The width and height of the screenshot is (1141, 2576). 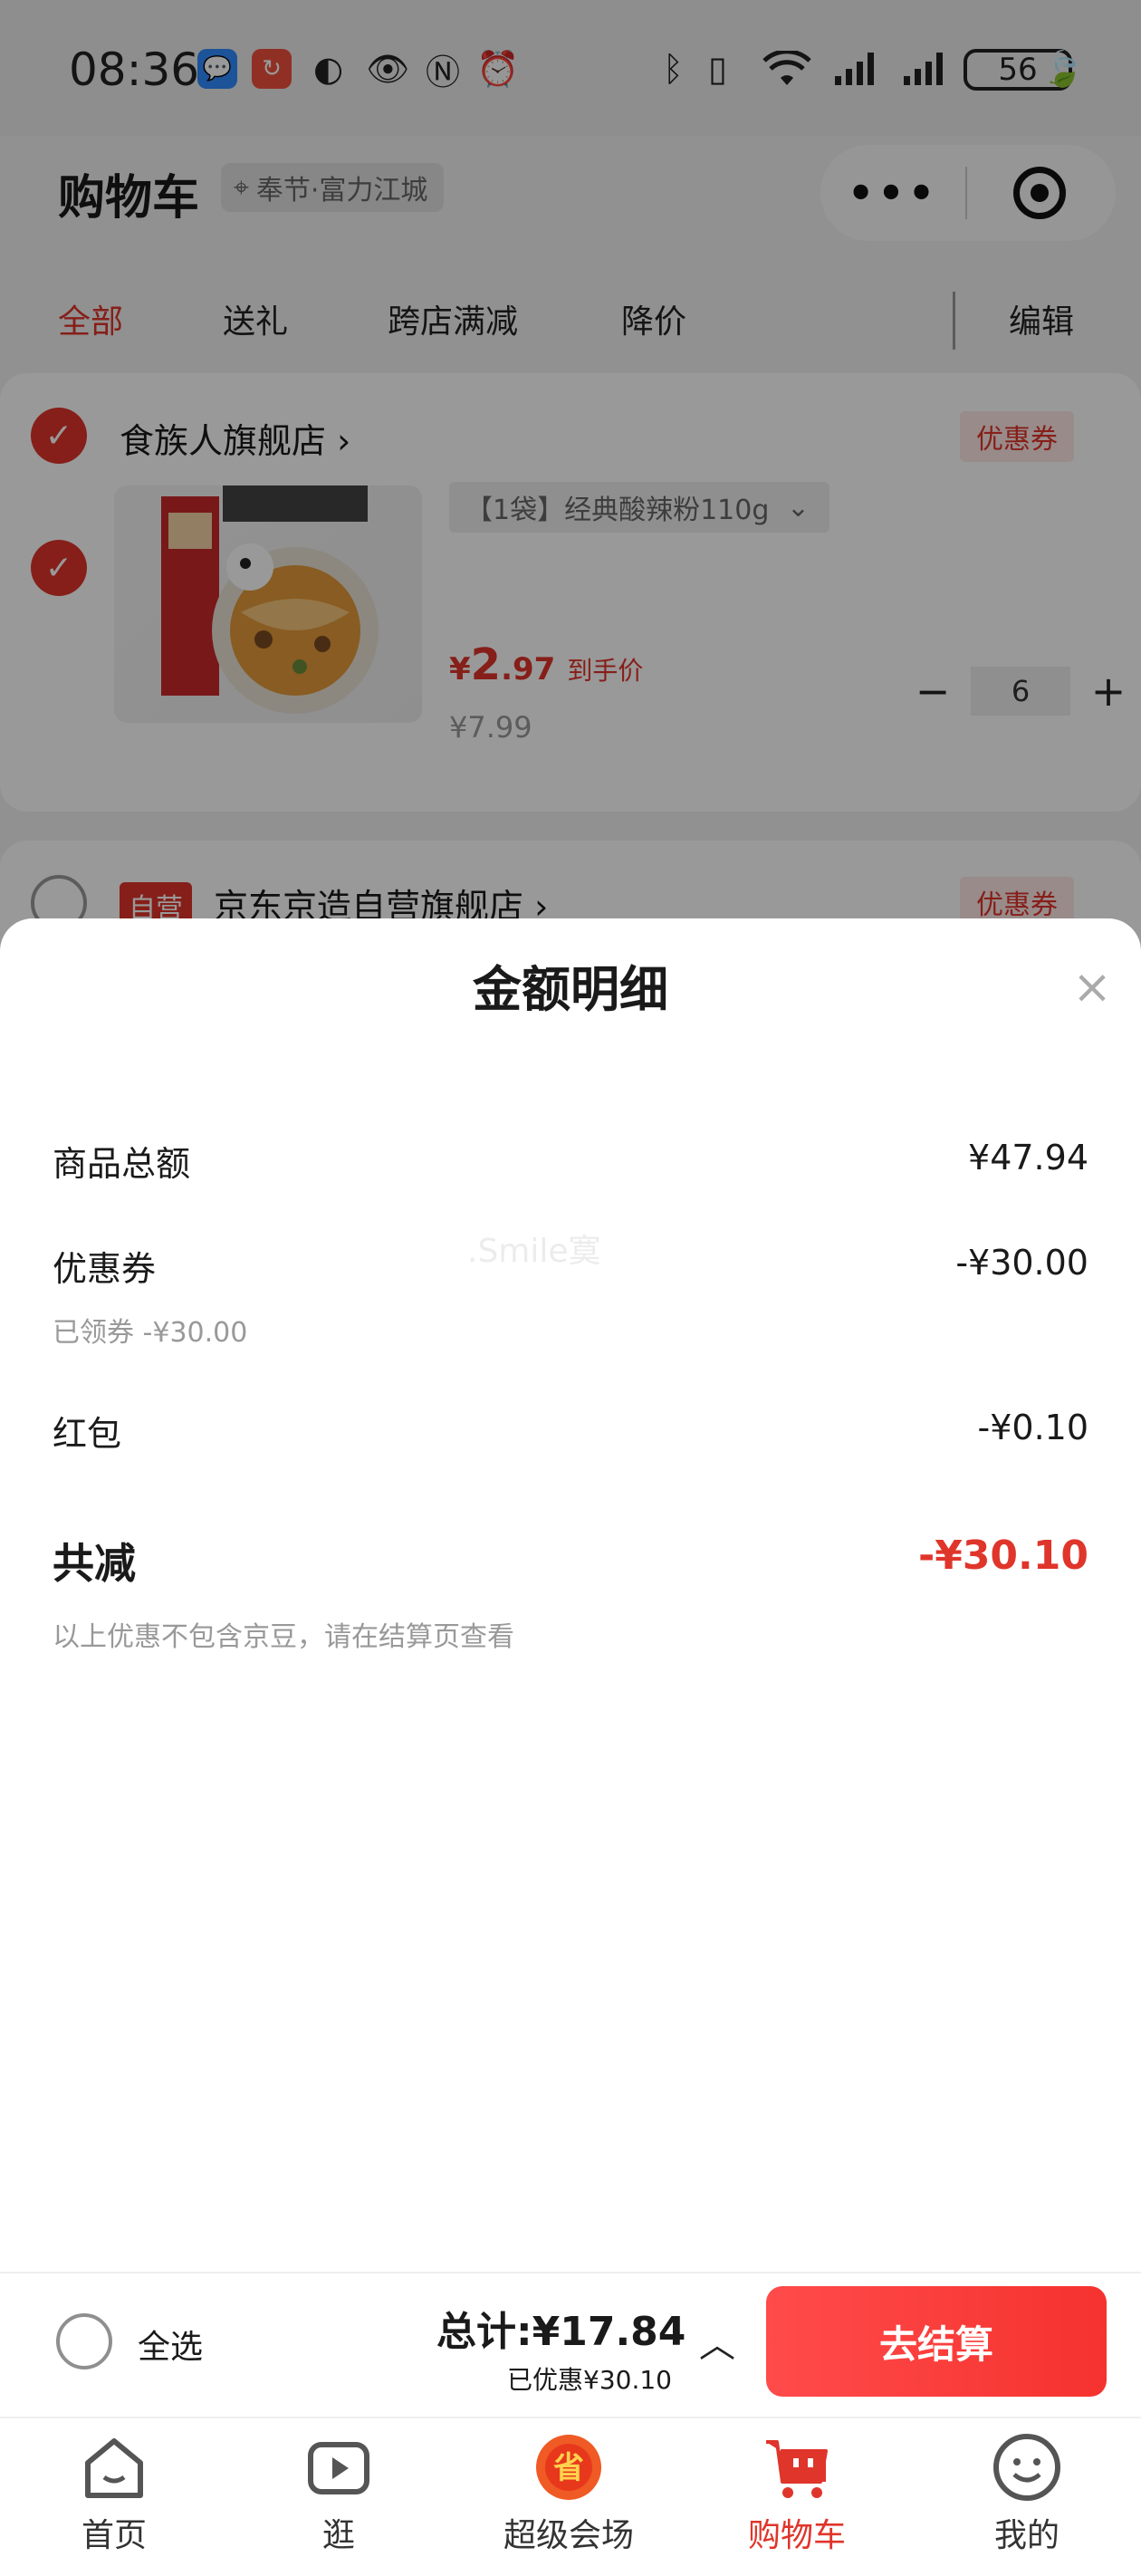 I want to click on home-icon, so click(x=114, y=2467).